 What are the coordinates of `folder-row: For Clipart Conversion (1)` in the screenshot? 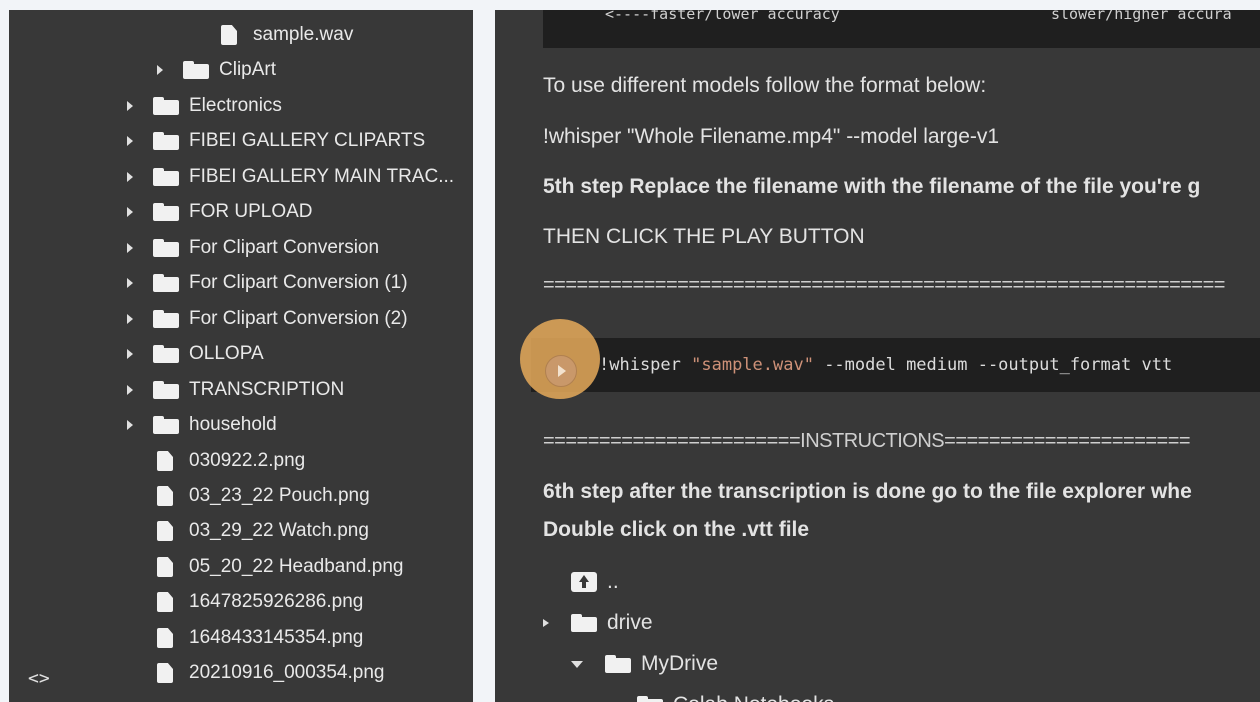 It's located at (241, 283).